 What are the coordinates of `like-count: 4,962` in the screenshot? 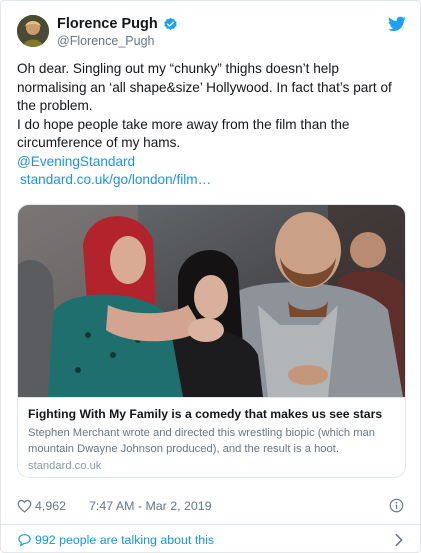 It's located at (50, 506).